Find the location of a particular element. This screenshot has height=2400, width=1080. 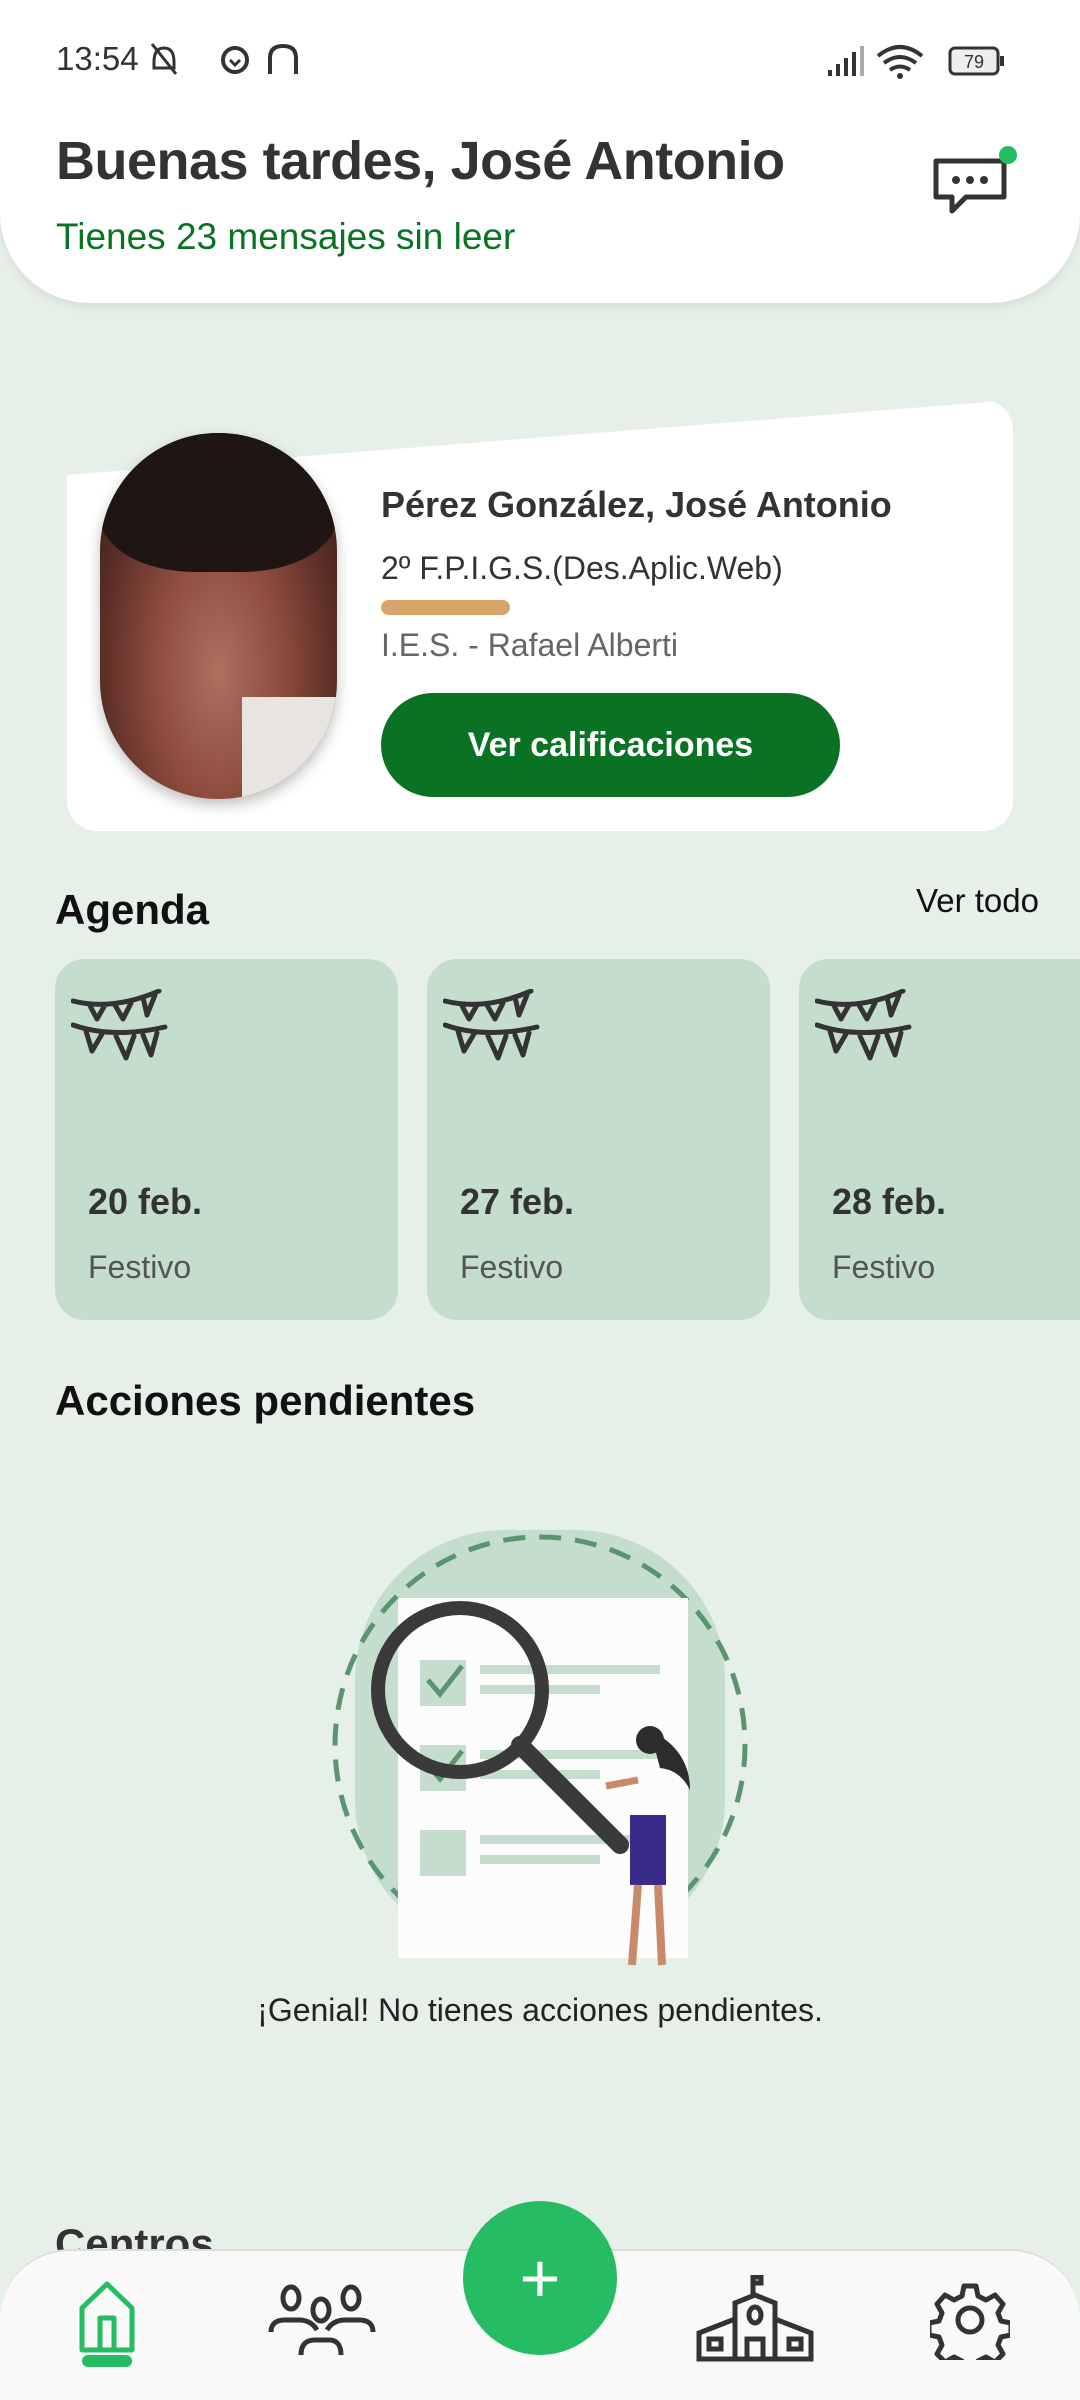

unread-badge is located at coordinates (1008, 155).